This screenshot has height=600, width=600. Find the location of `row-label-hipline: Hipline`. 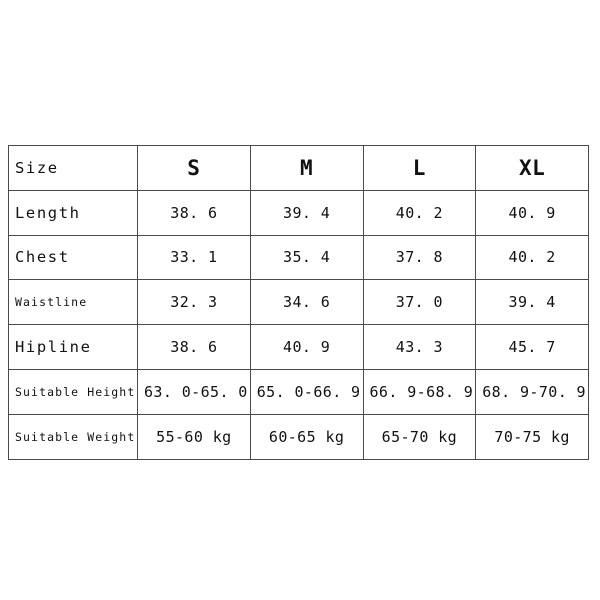

row-label-hipline: Hipline is located at coordinates (73, 347).